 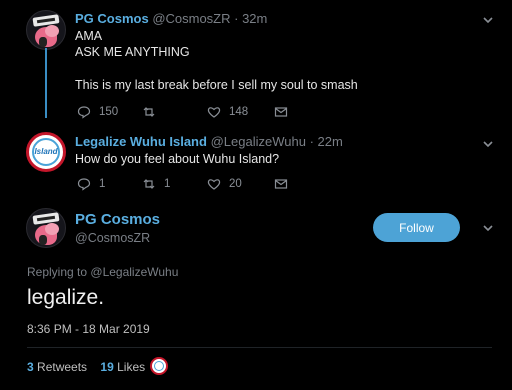 What do you see at coordinates (227, 112) in the screenshot?
I see `like-button: 148` at bounding box center [227, 112].